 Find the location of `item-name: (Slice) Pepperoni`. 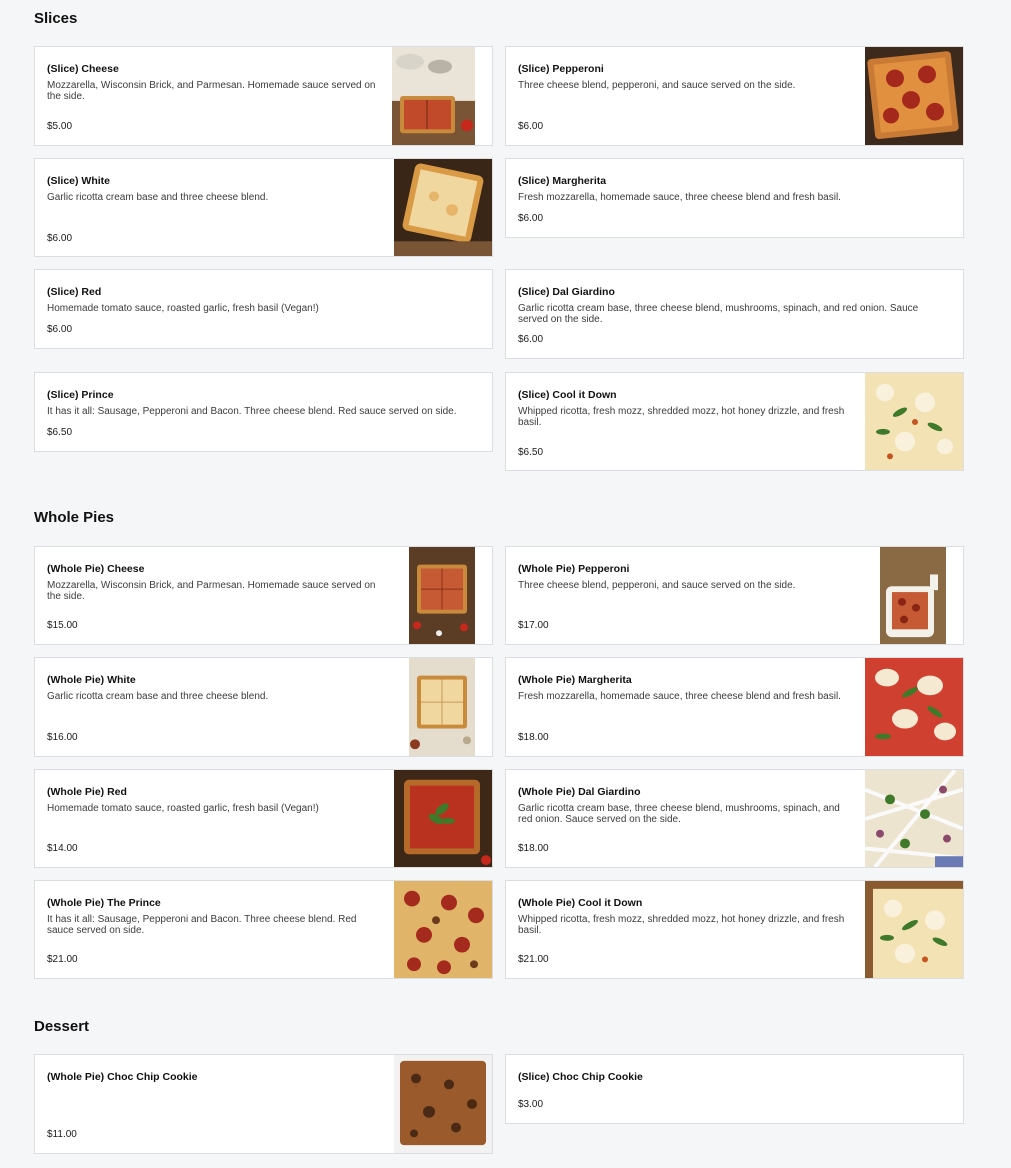

item-name: (Slice) Pepperoni is located at coordinates (561, 69).